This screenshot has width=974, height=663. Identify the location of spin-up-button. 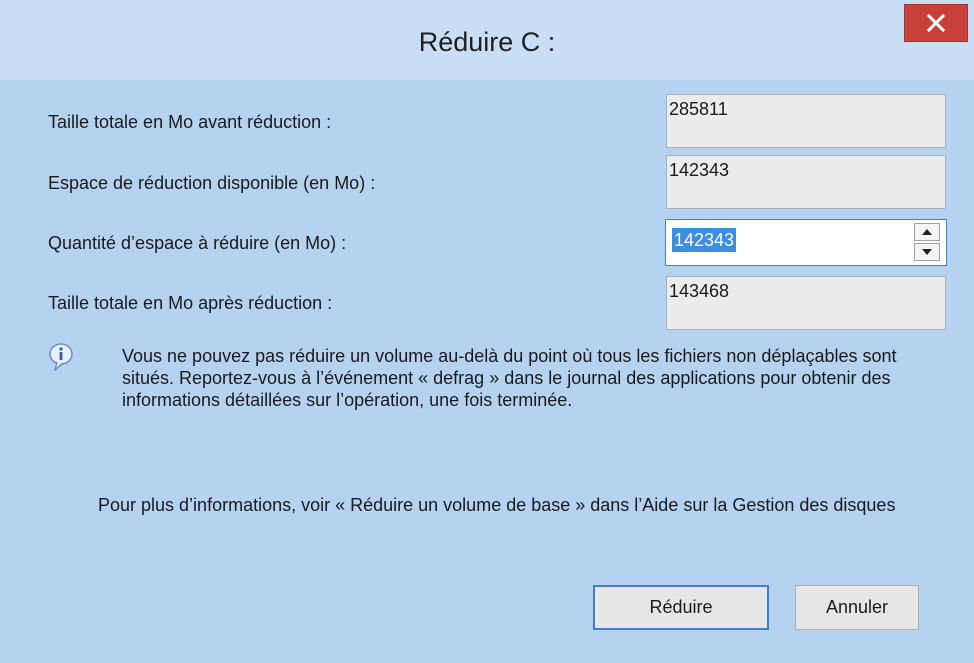
(927, 232).